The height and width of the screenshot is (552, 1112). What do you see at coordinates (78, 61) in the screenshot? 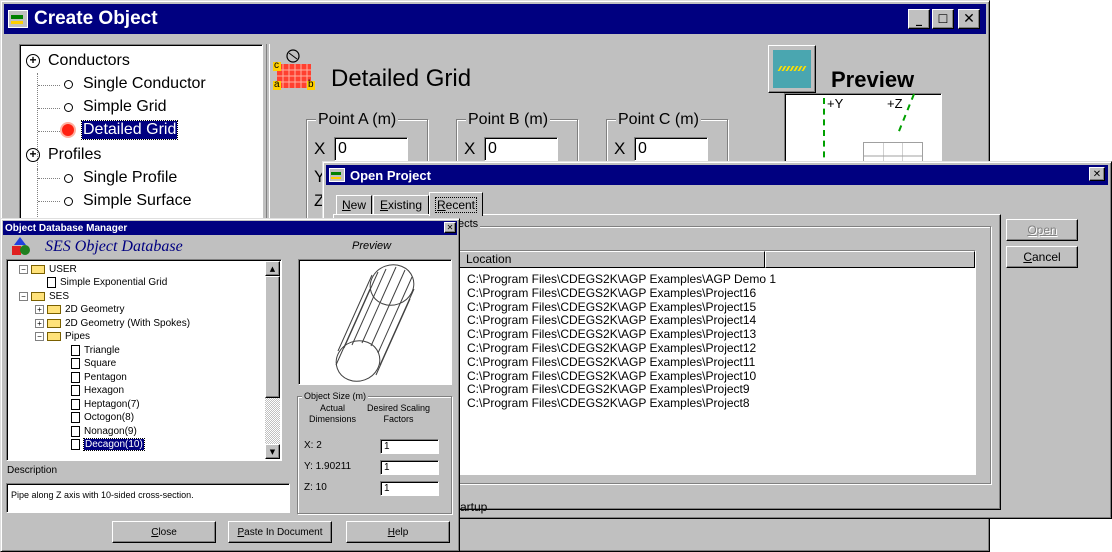
I see `tree-group-conductors: + Conductors` at bounding box center [78, 61].